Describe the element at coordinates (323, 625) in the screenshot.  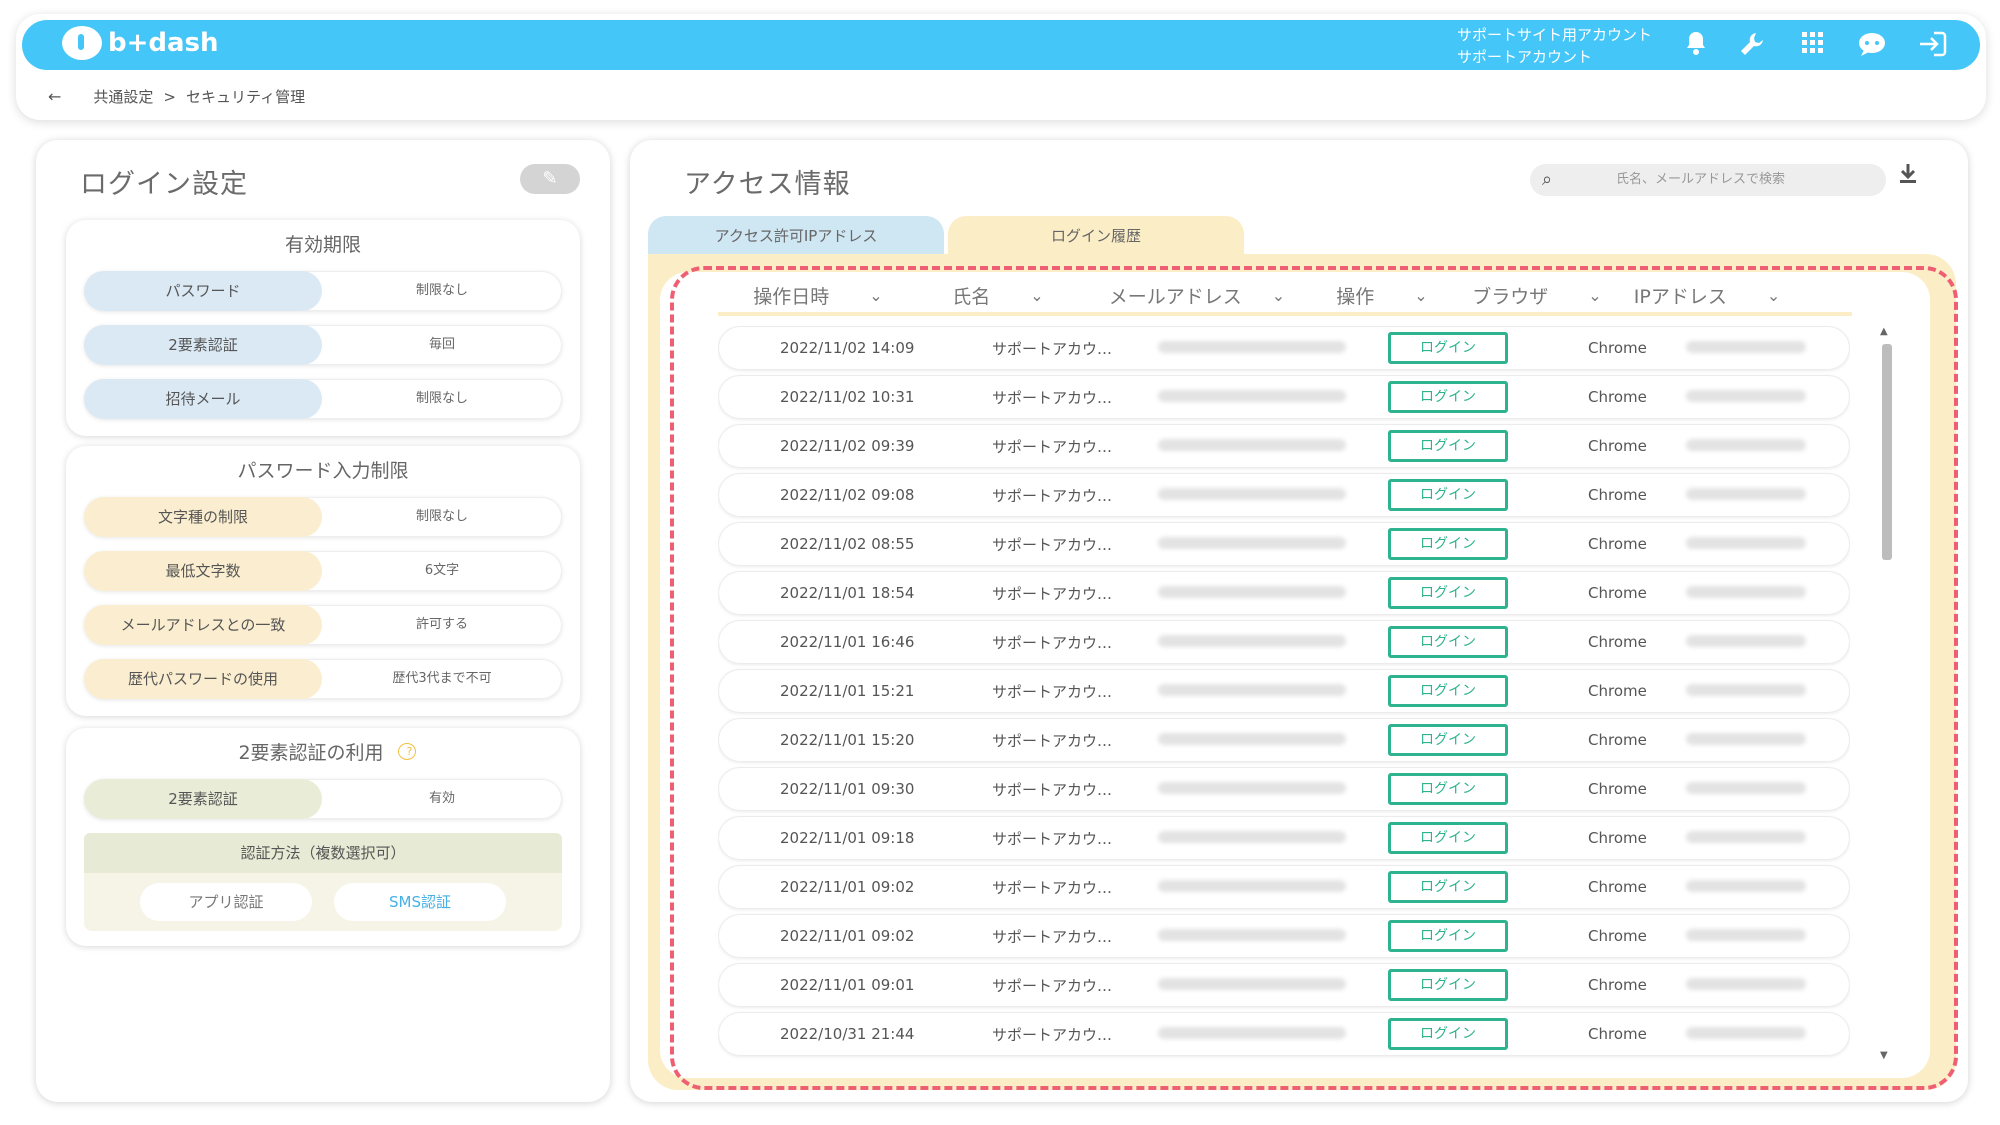
I see `rule-row-email-match: メールアドレスとの一致 許可する` at that location.